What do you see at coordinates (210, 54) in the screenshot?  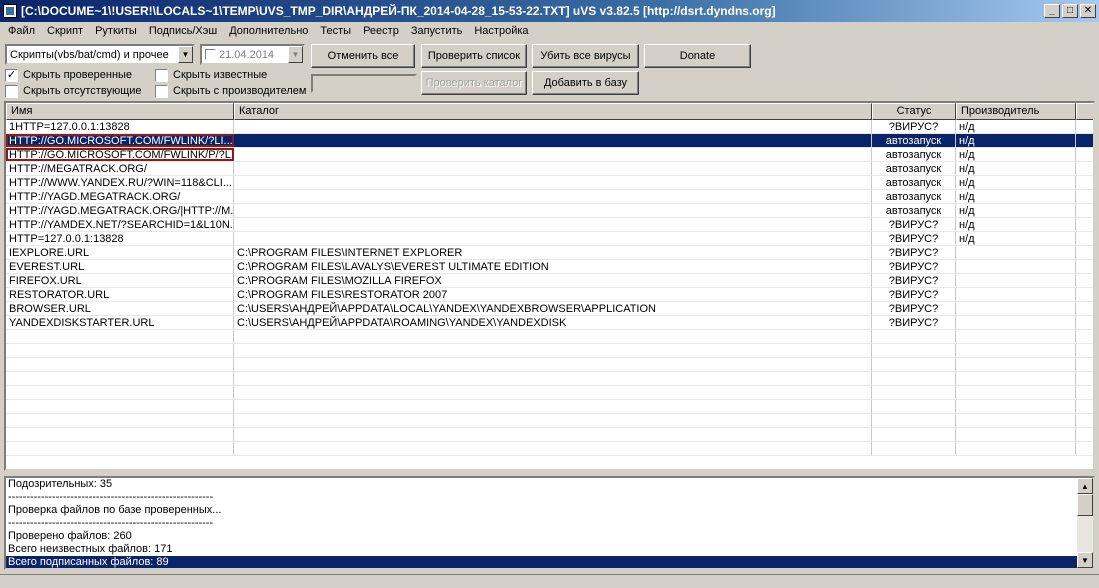 I see `date-enable-checkbox` at bounding box center [210, 54].